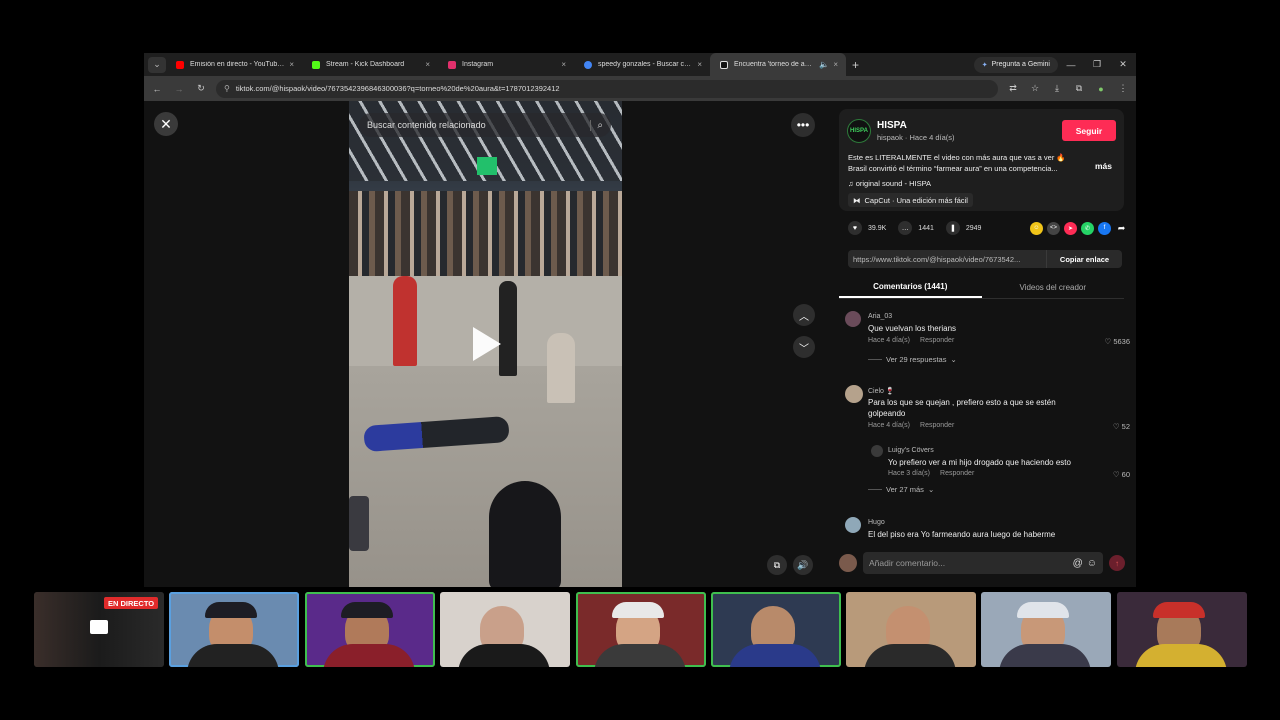 This screenshot has height=720, width=1280. Describe the element at coordinates (963, 228) in the screenshot. I see `save-button: ❚ 2949` at that location.